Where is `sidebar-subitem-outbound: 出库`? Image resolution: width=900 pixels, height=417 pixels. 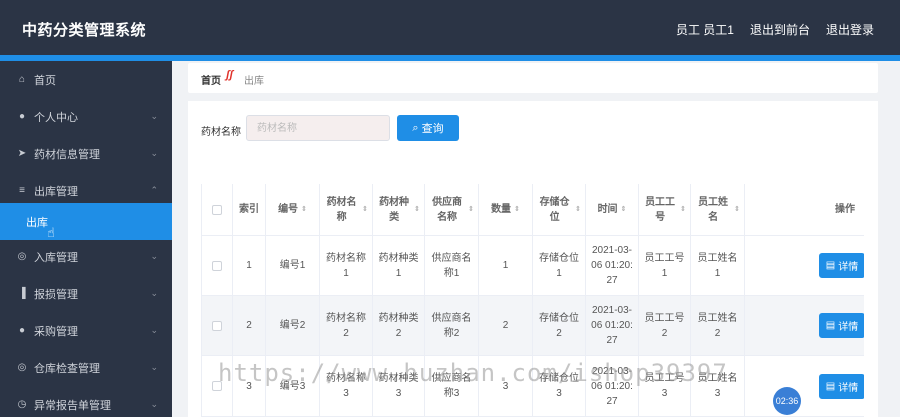 sidebar-subitem-outbound: 出库 is located at coordinates (86, 221).